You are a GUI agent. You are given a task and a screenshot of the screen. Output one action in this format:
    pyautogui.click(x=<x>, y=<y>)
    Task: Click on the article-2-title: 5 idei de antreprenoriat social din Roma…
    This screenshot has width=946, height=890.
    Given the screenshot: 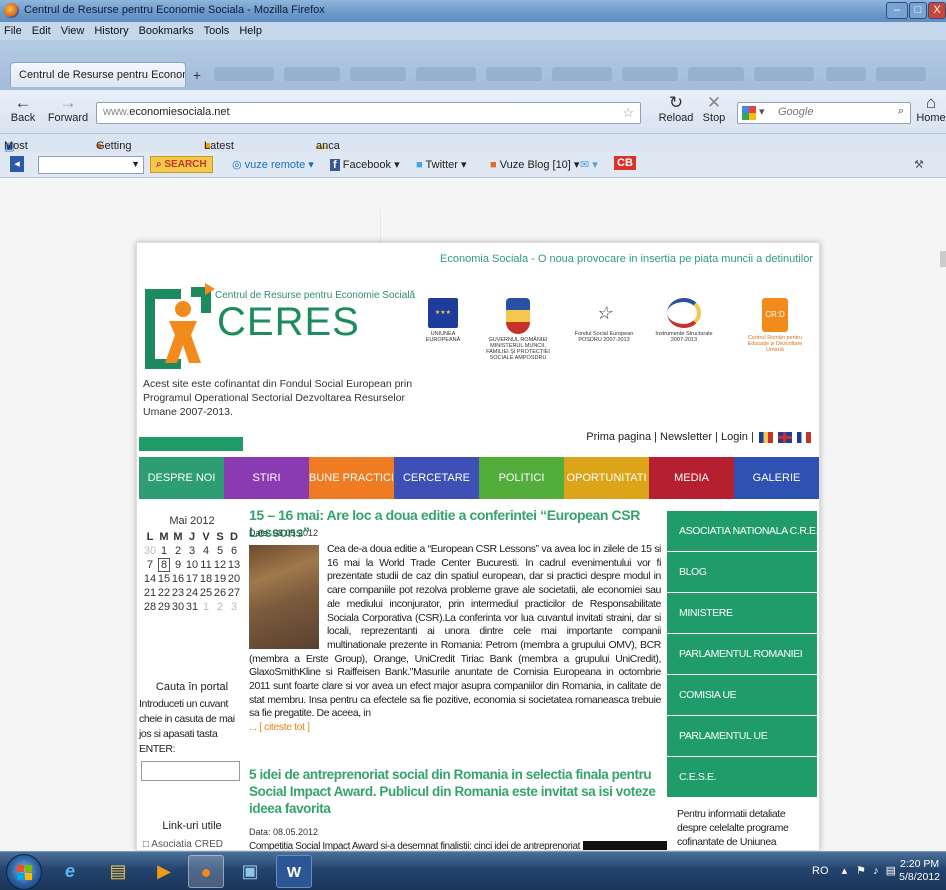 What is the action you would take?
    pyautogui.click(x=457, y=791)
    